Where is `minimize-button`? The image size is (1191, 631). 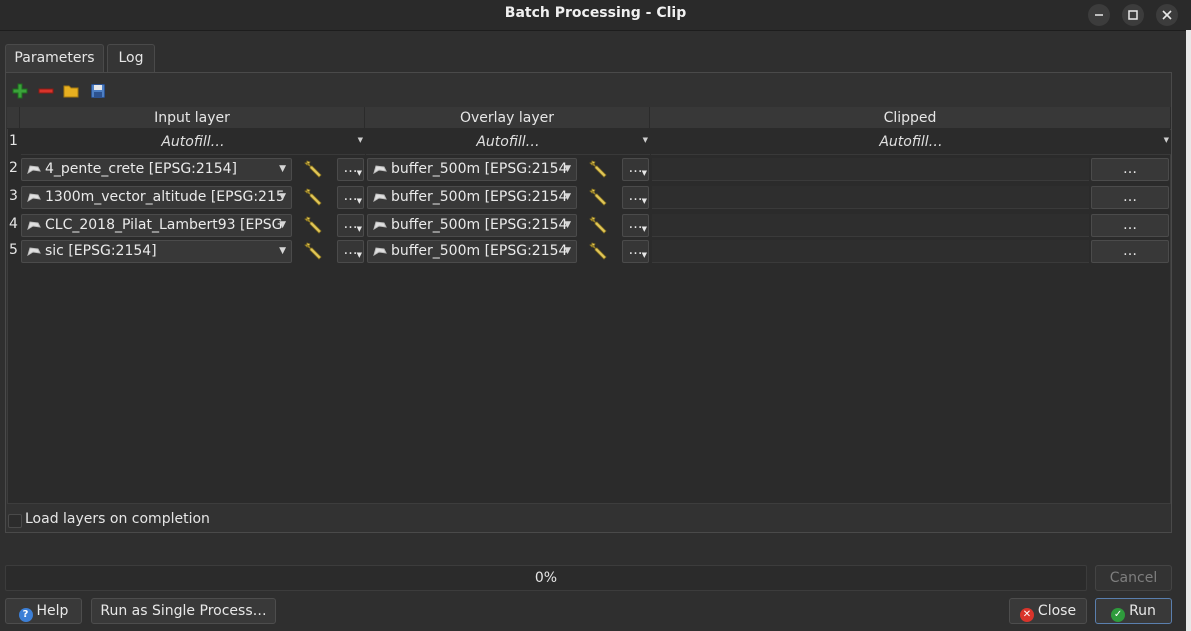
minimize-button is located at coordinates (1099, 15).